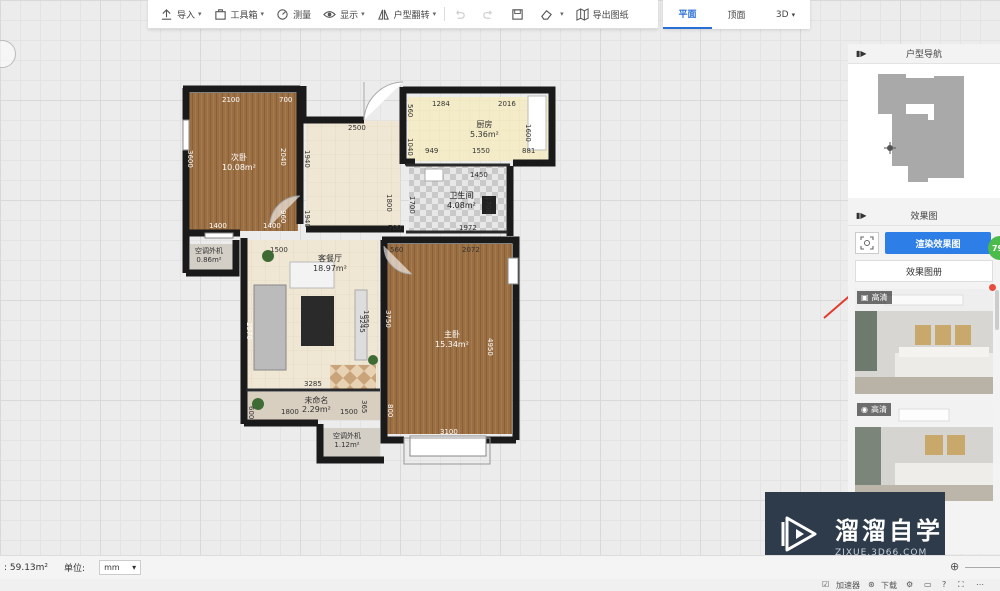 This screenshot has height=591, width=1000. Describe the element at coordinates (362, 324) in the screenshot. I see `dimension-label: 3245` at that location.